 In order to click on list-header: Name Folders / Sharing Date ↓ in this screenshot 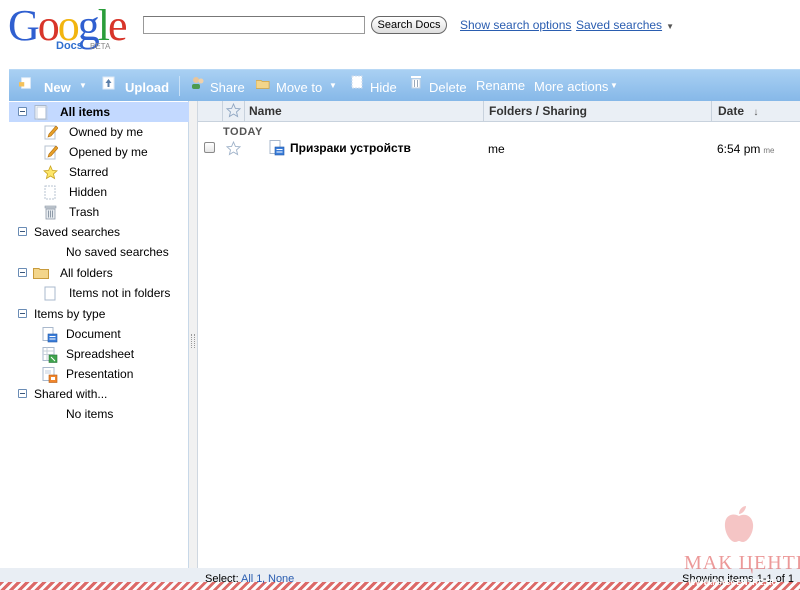, I will do `click(499, 111)`.